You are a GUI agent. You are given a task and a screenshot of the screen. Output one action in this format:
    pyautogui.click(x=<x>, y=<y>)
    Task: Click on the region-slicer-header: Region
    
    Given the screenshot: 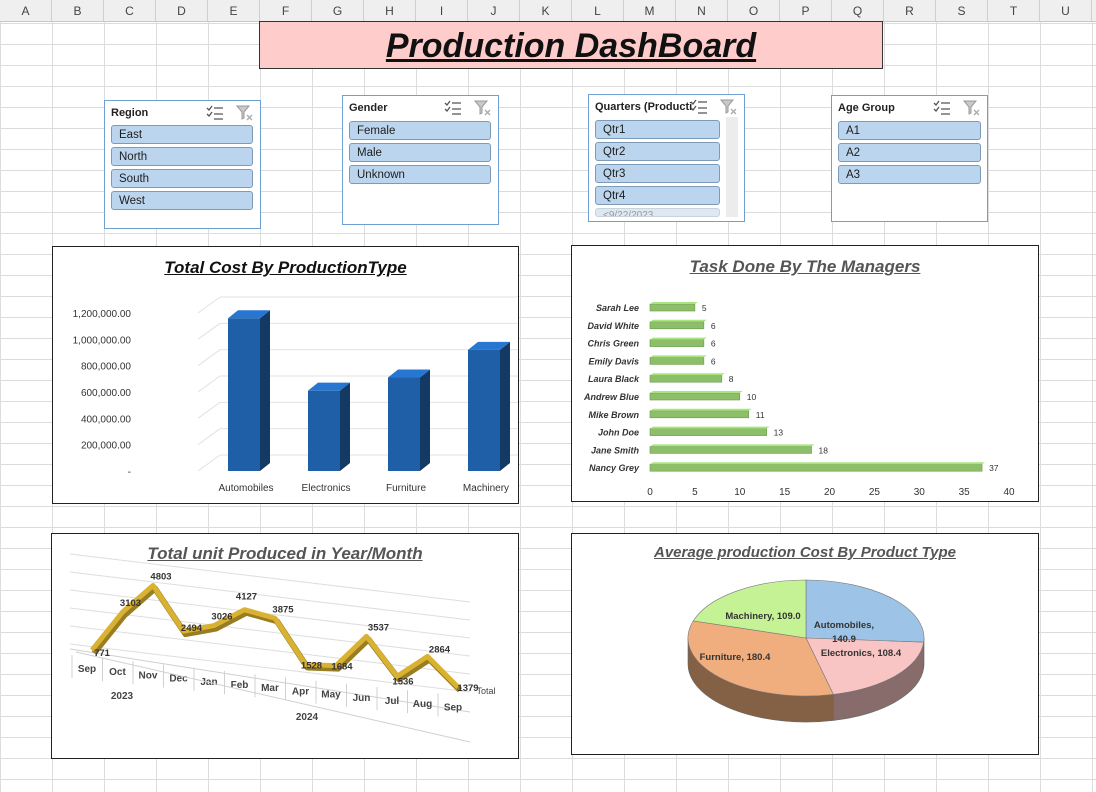 What is the action you would take?
    pyautogui.click(x=182, y=114)
    